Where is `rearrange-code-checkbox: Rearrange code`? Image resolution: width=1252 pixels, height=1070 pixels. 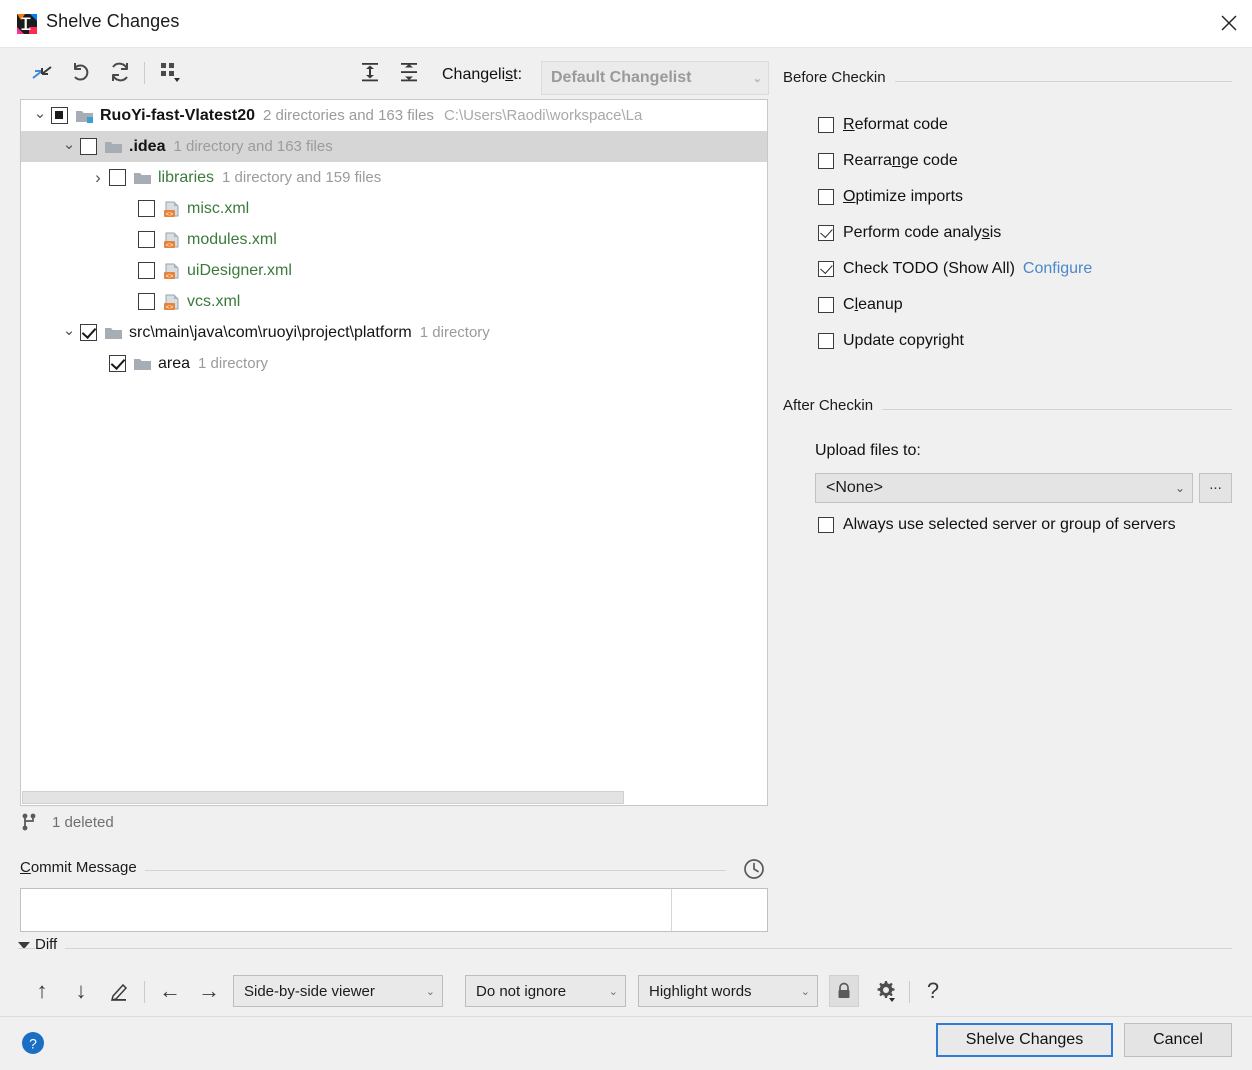
rearrange-code-checkbox: Rearrange code is located at coordinates (888, 161).